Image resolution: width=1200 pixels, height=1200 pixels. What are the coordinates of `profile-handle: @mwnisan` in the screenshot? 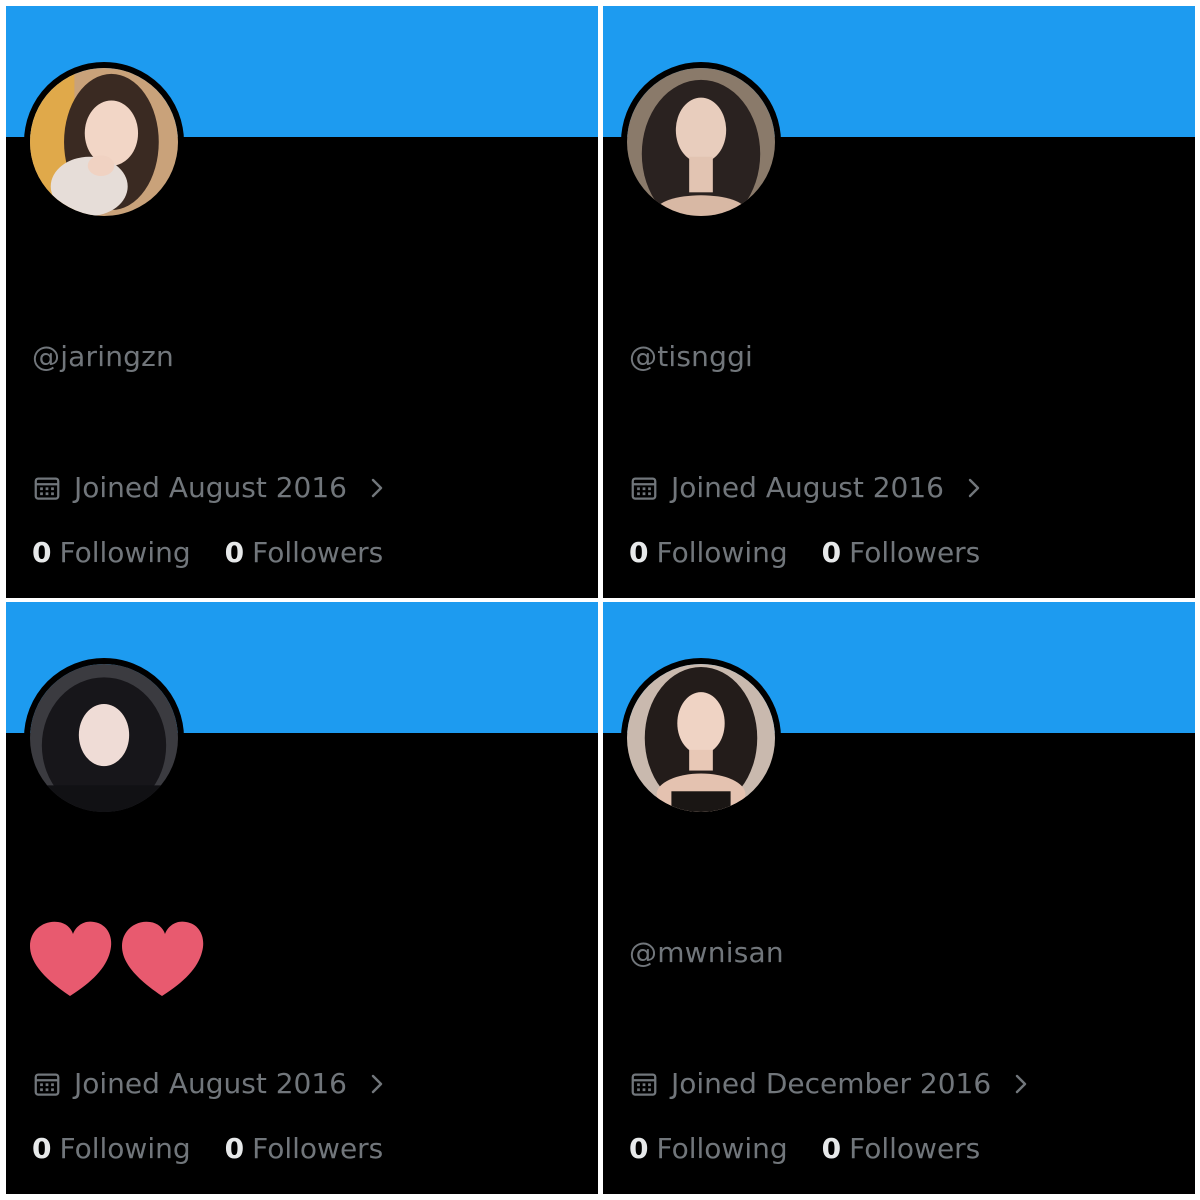 It's located at (706, 952).